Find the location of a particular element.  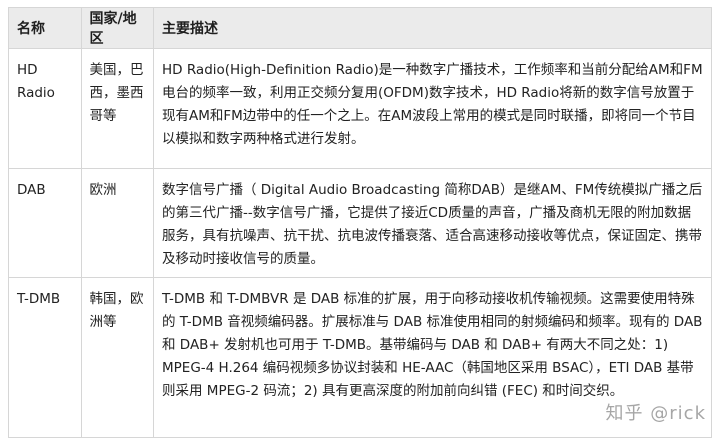

table-header-row: 名称 国家/地区 主要描述 is located at coordinates (360, 28).